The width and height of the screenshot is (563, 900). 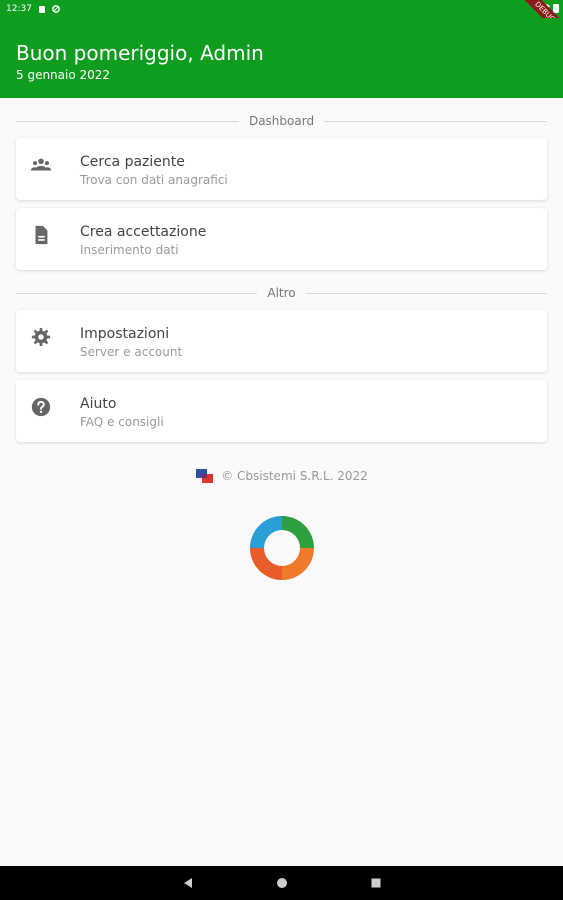 What do you see at coordinates (98, 404) in the screenshot?
I see `card-title: Aiuto` at bounding box center [98, 404].